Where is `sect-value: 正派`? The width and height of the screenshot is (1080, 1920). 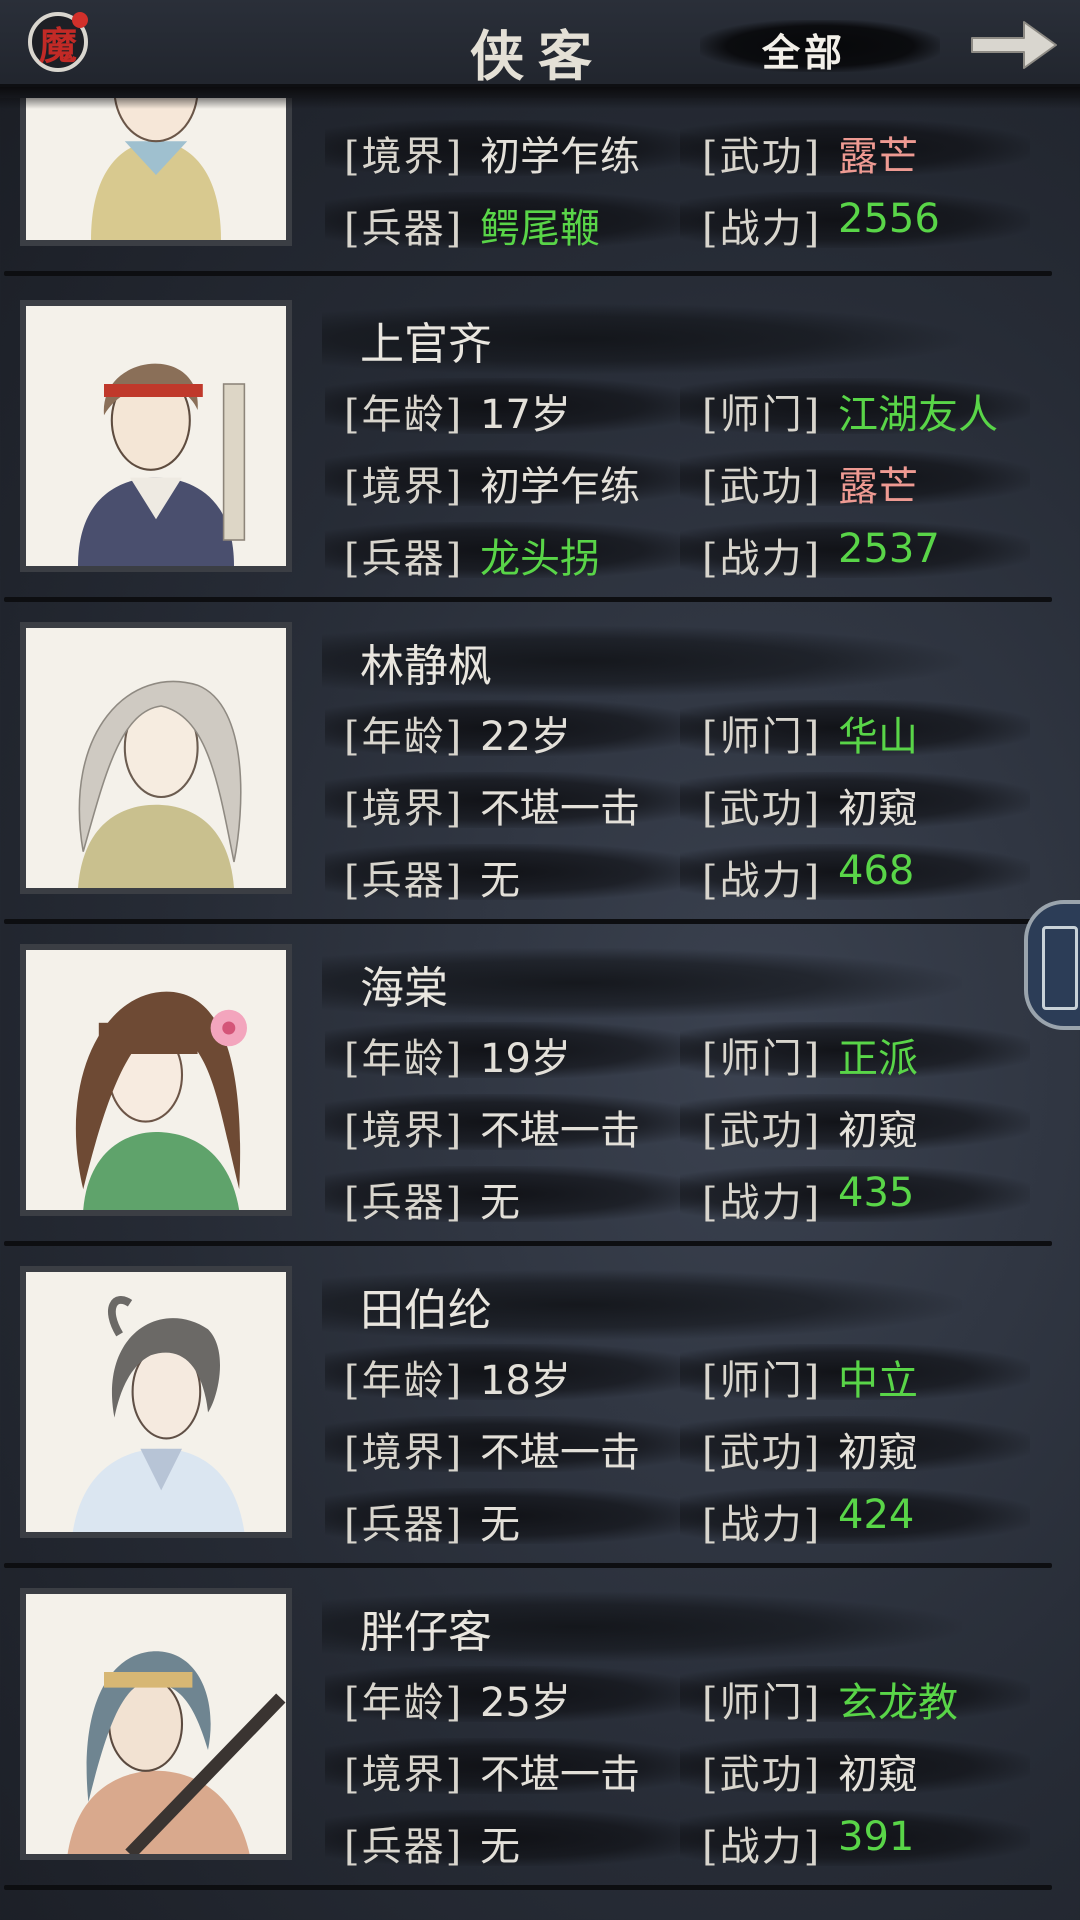
sect-value: 正派 is located at coordinates (878, 1059).